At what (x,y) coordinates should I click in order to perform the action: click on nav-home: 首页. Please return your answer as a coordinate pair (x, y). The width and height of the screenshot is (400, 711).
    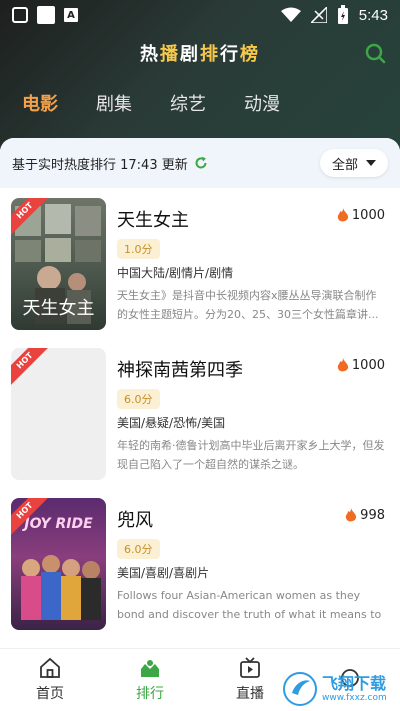
    Looking at the image, I should click on (50, 680).